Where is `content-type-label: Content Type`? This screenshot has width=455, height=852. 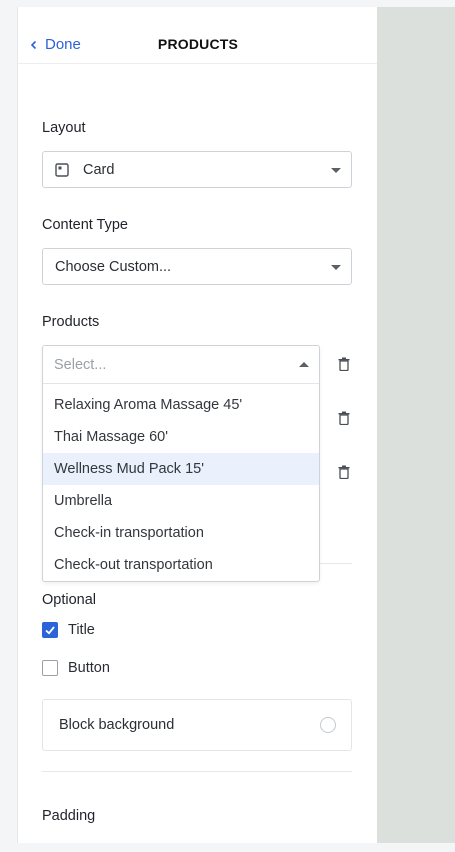
content-type-label: Content Type is located at coordinates (85, 225).